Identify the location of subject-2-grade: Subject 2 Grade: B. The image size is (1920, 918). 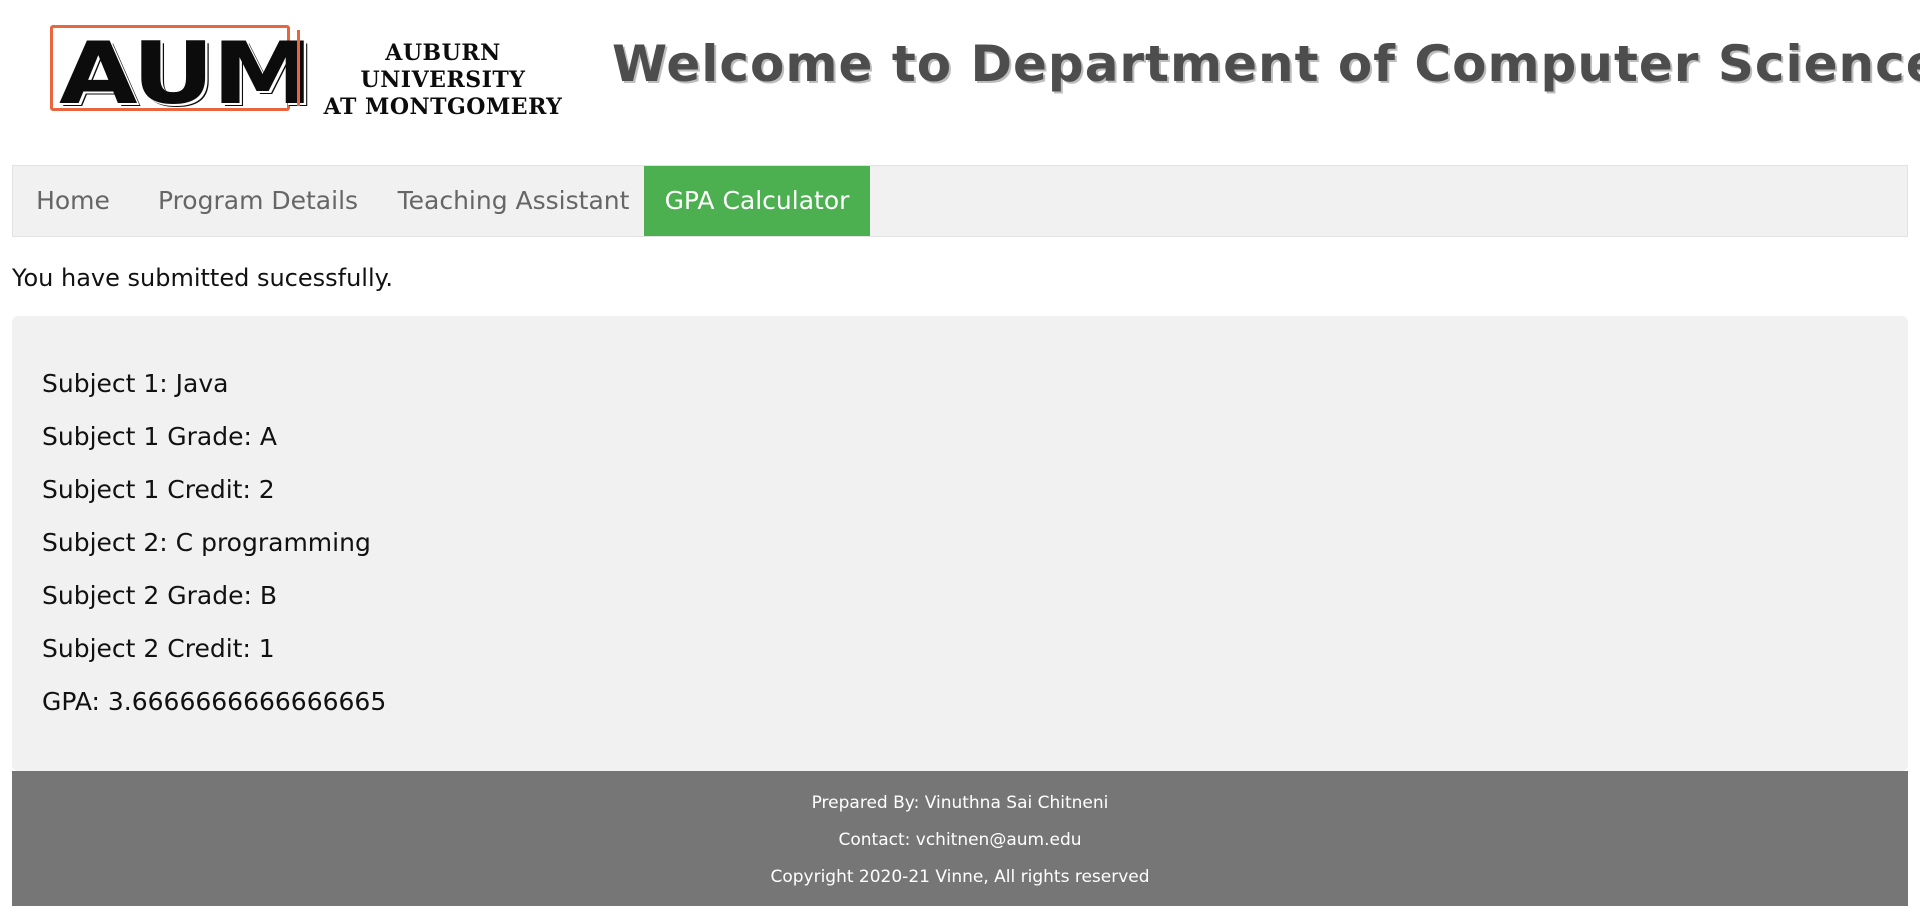
(159, 595).